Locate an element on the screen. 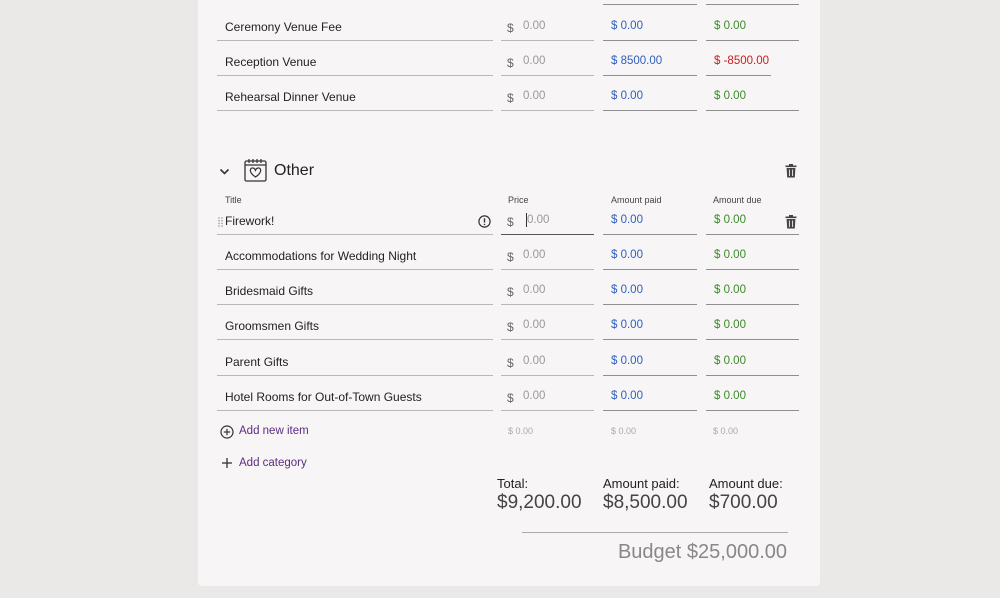 The height and width of the screenshot is (598, 1000). total-label: Total: is located at coordinates (513, 483).